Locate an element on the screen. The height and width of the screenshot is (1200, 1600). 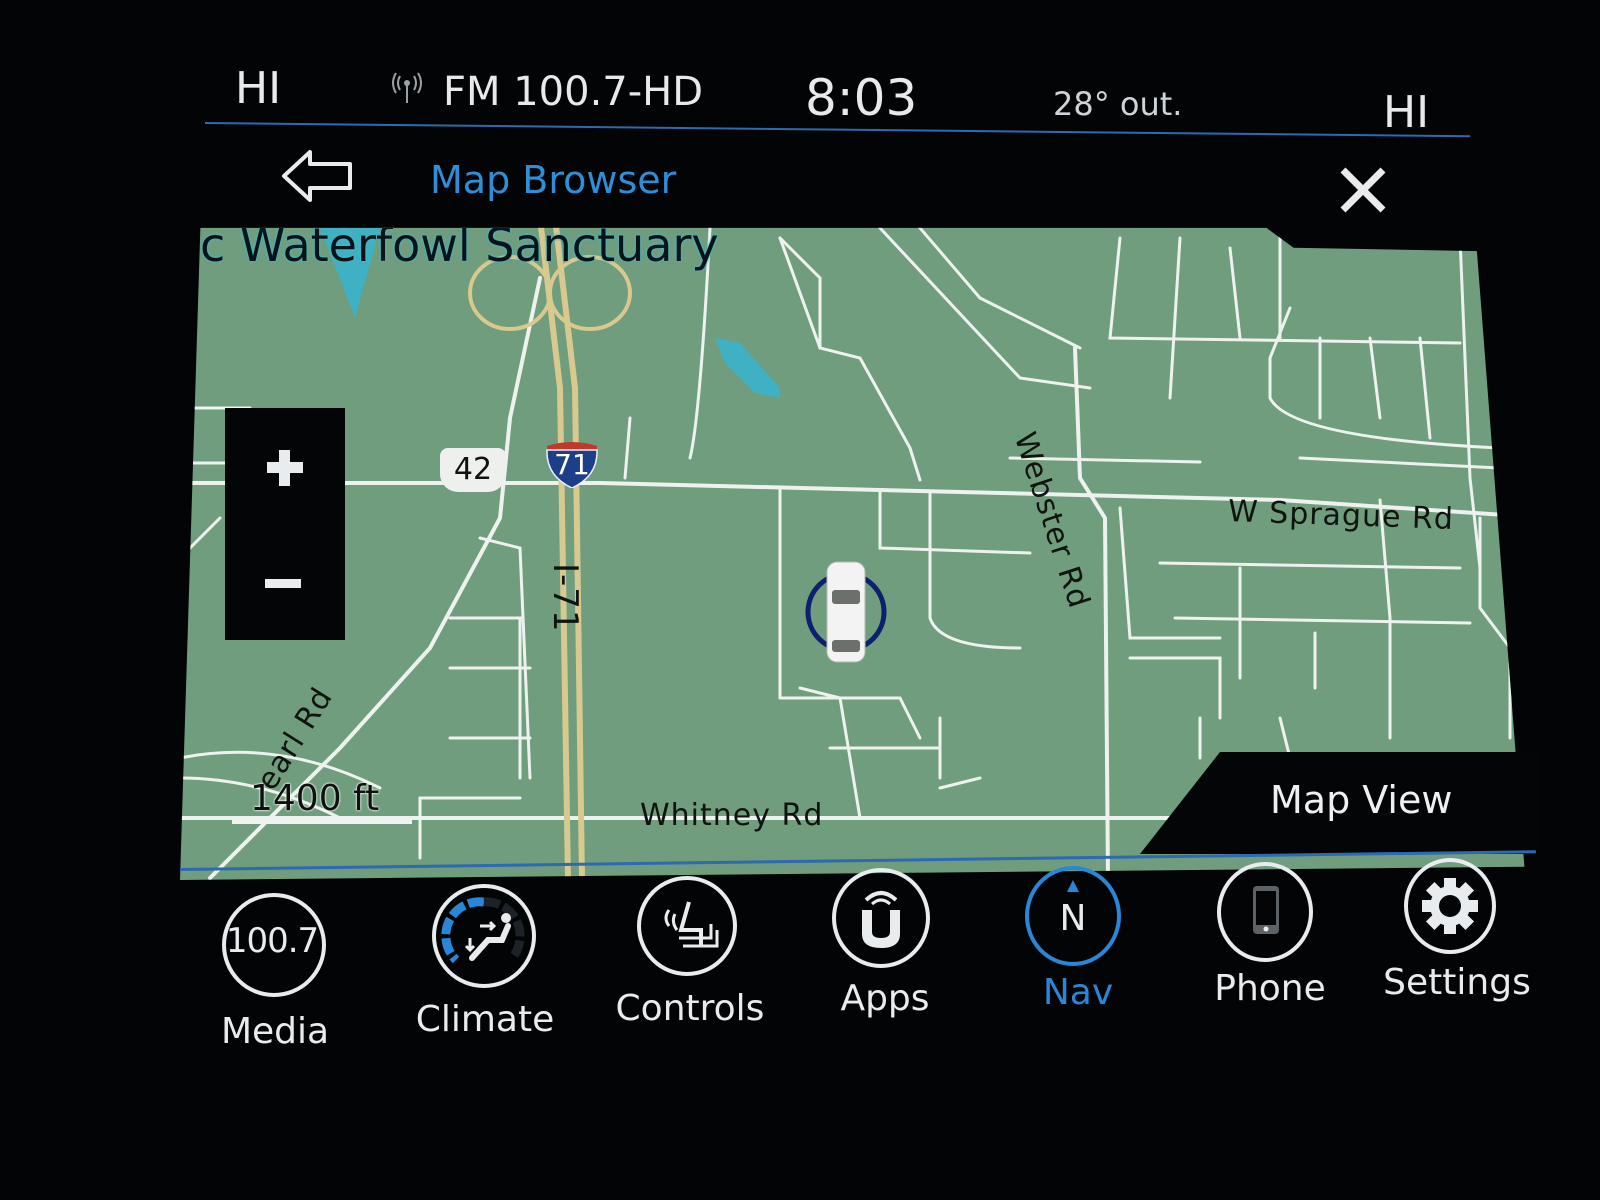
close-icon is located at coordinates (1363, 190).